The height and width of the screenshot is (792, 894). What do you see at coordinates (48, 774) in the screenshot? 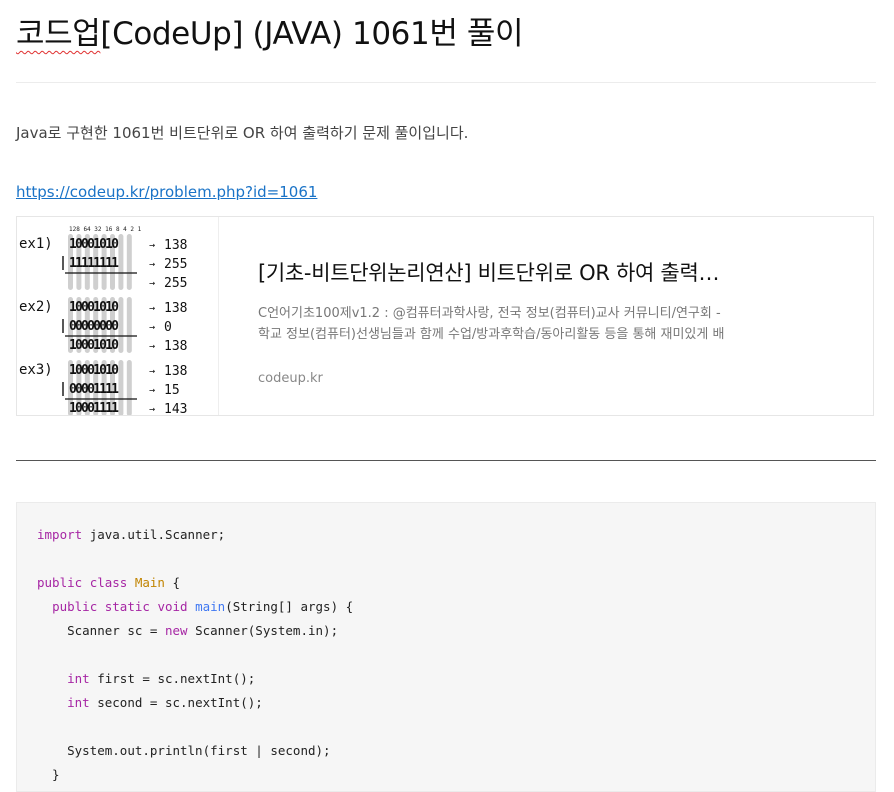
I see `code-line: }` at bounding box center [48, 774].